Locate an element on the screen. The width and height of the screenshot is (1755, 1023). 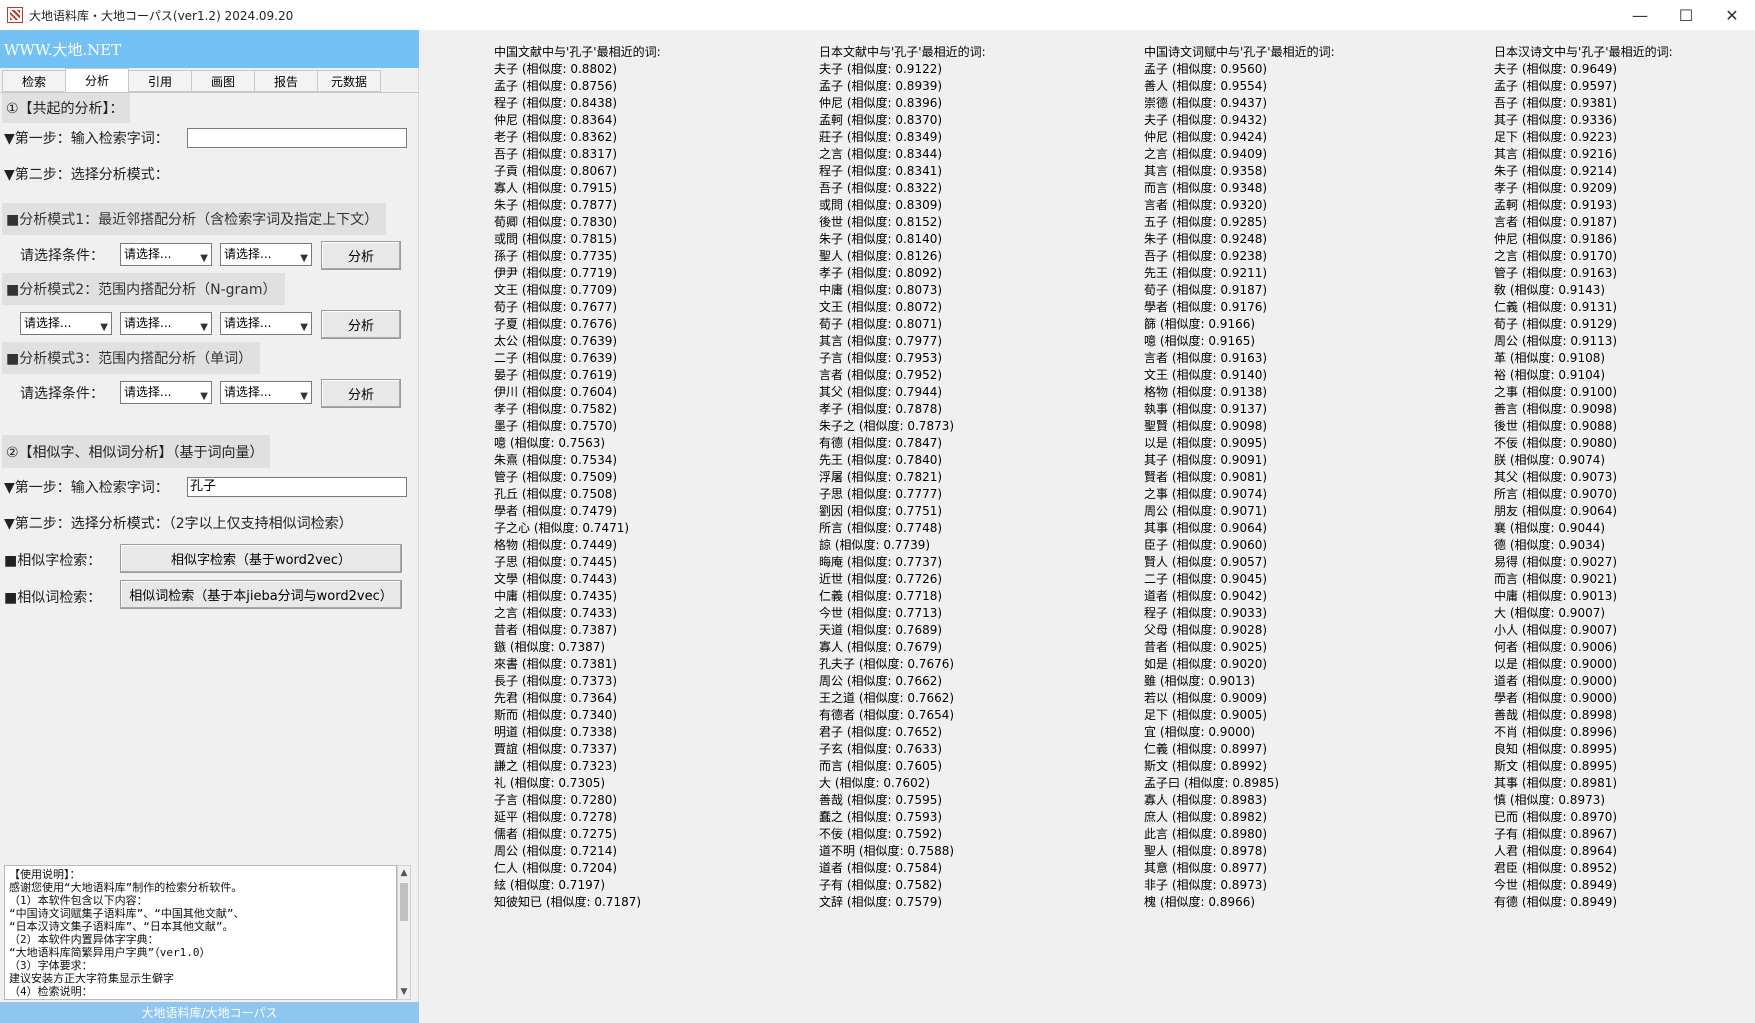
result-entry: 雖 (相似度: 0.9013) is located at coordinates (1200, 681).